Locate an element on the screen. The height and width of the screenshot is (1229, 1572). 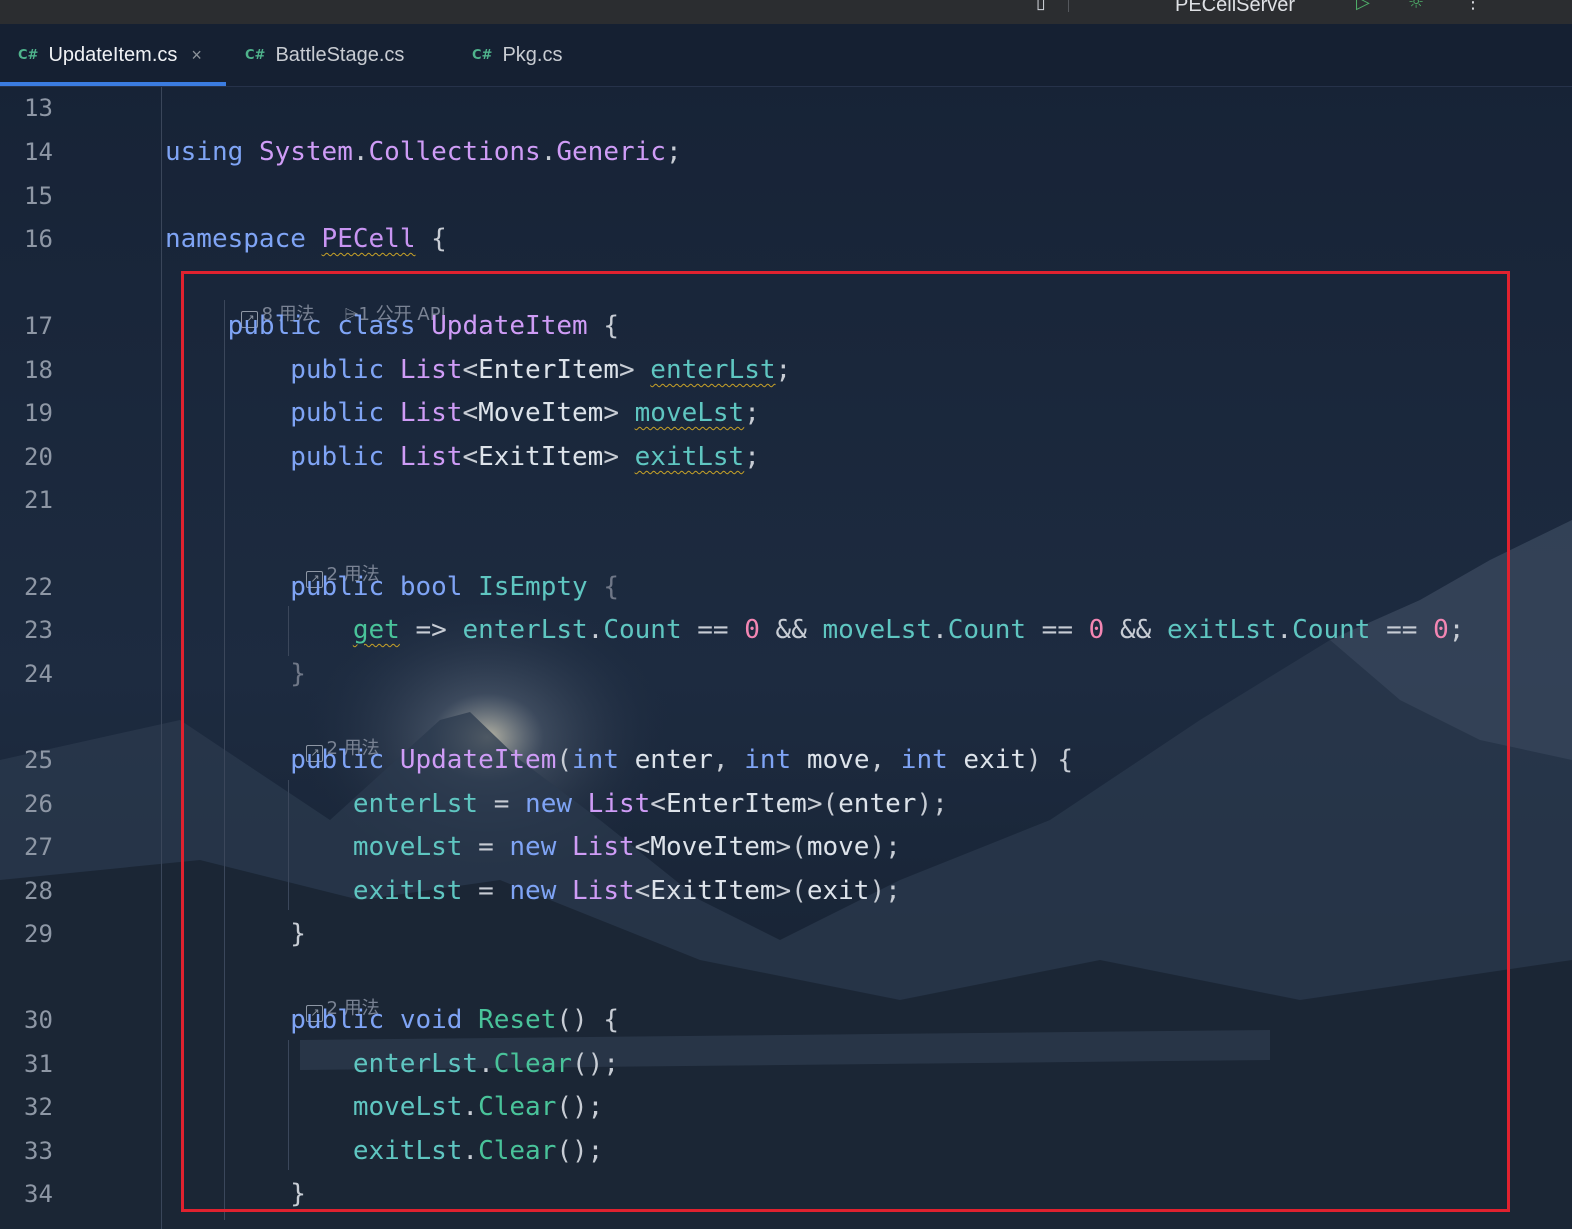
window-icon: ▯ is located at coordinates (1041, 6).